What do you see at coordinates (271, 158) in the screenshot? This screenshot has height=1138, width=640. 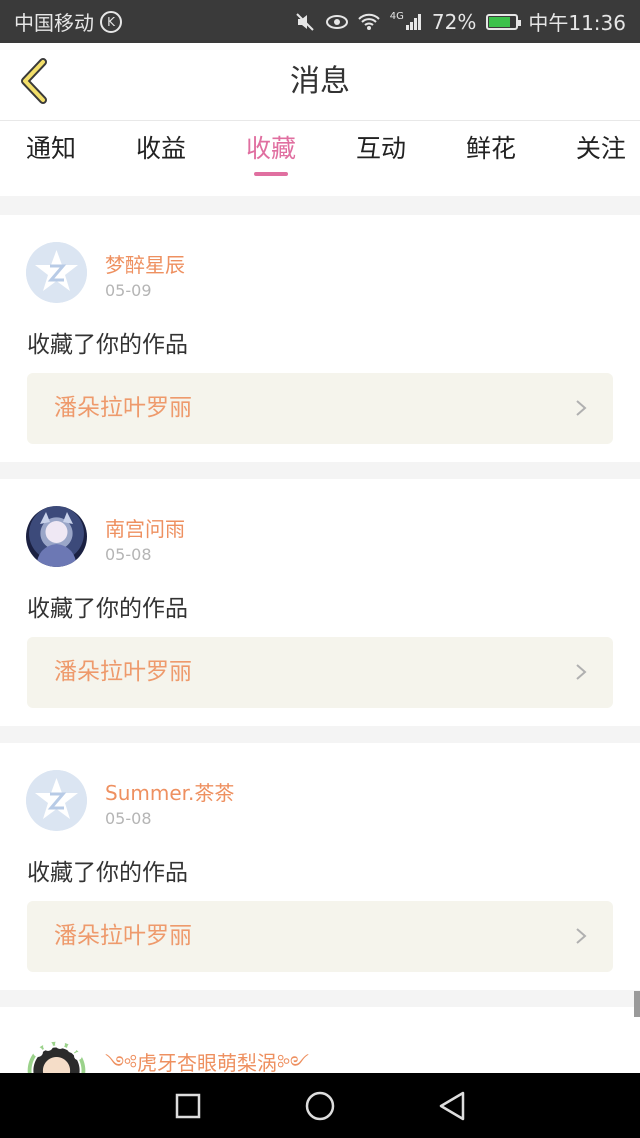 I see `tab-favorites: 收藏` at bounding box center [271, 158].